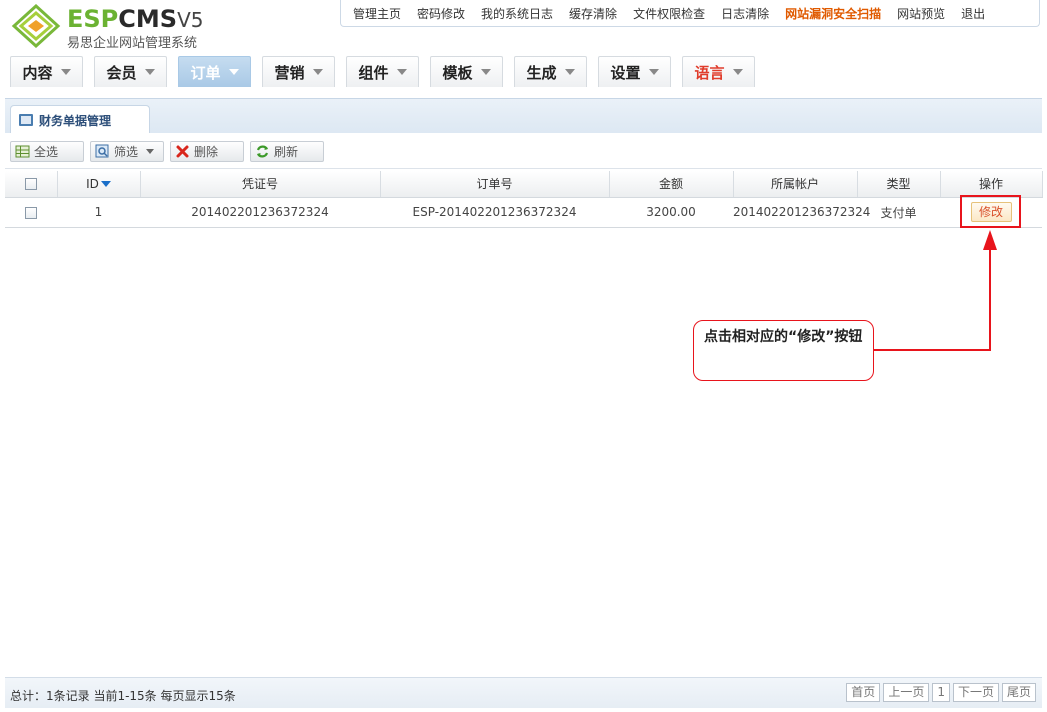 Image resolution: width=1047 pixels, height=712 pixels. Describe the element at coordinates (93, 19) in the screenshot. I see `logo-esp: ESP` at that location.